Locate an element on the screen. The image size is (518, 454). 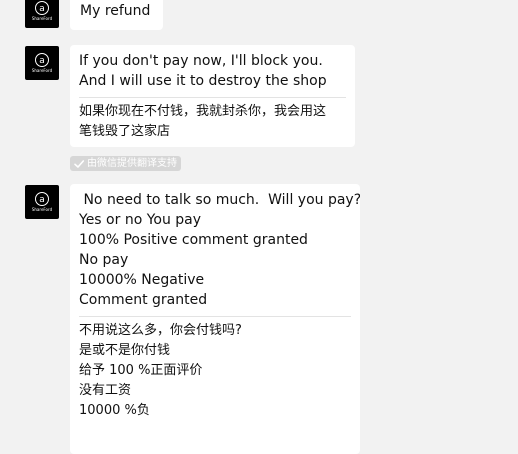
translation-line: 笔钱毁了这家店 is located at coordinates (125, 131).